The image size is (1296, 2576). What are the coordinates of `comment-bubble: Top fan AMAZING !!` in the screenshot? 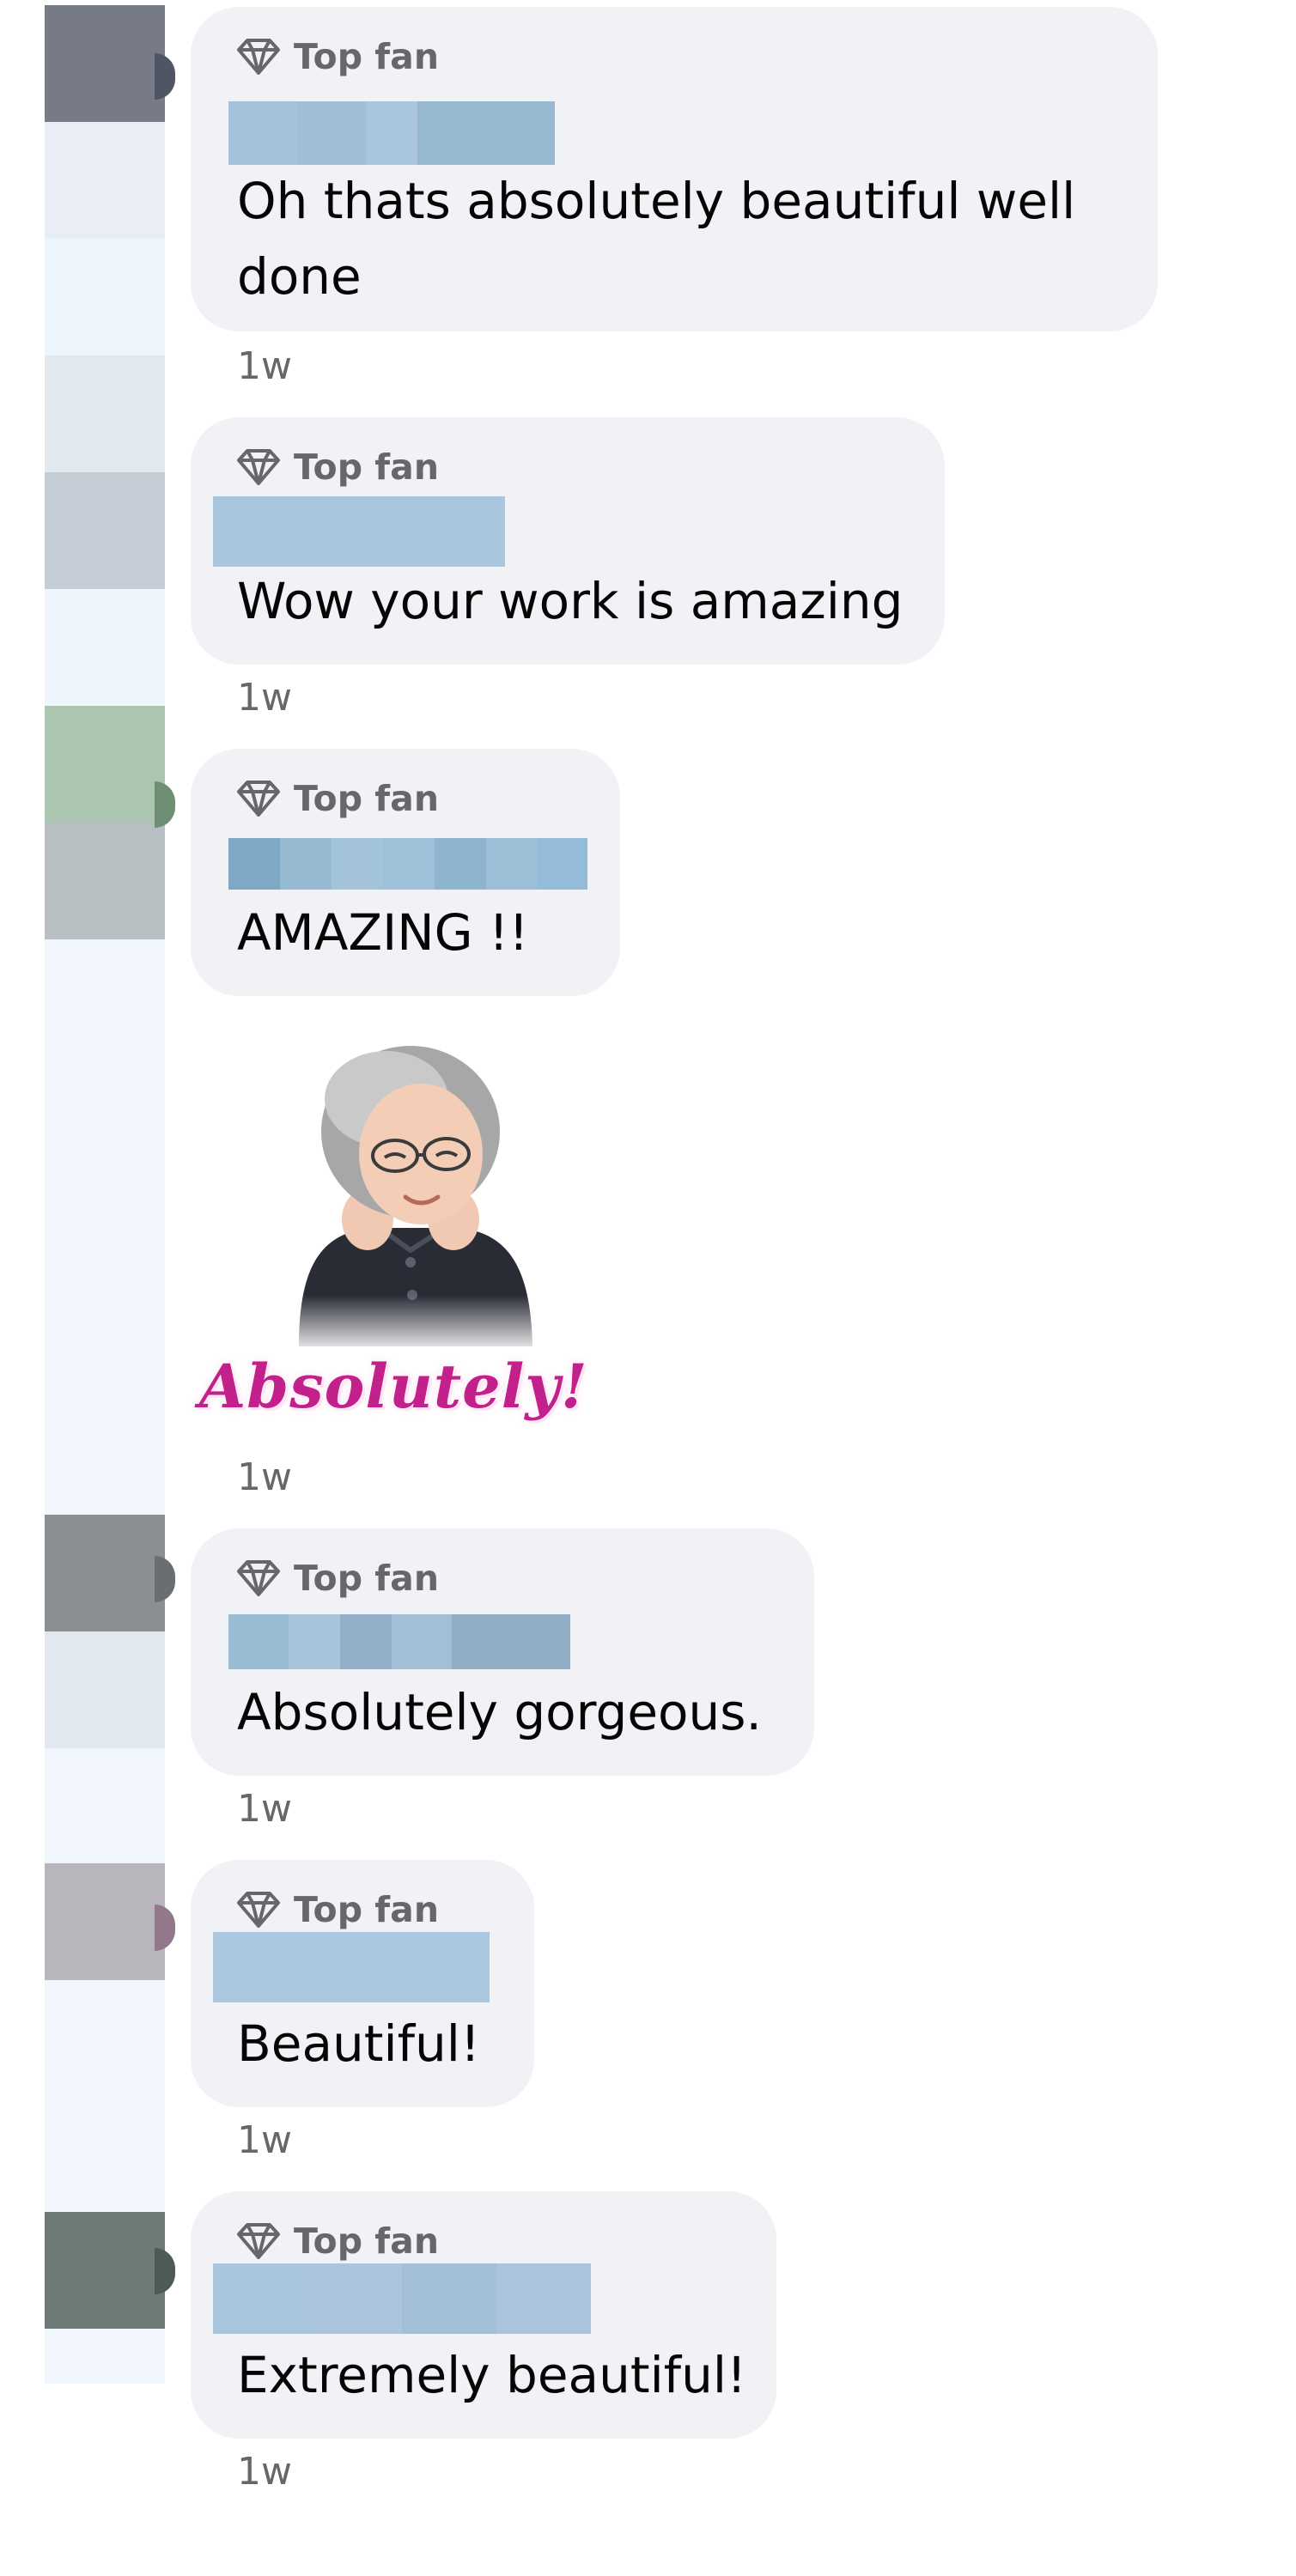 It's located at (405, 872).